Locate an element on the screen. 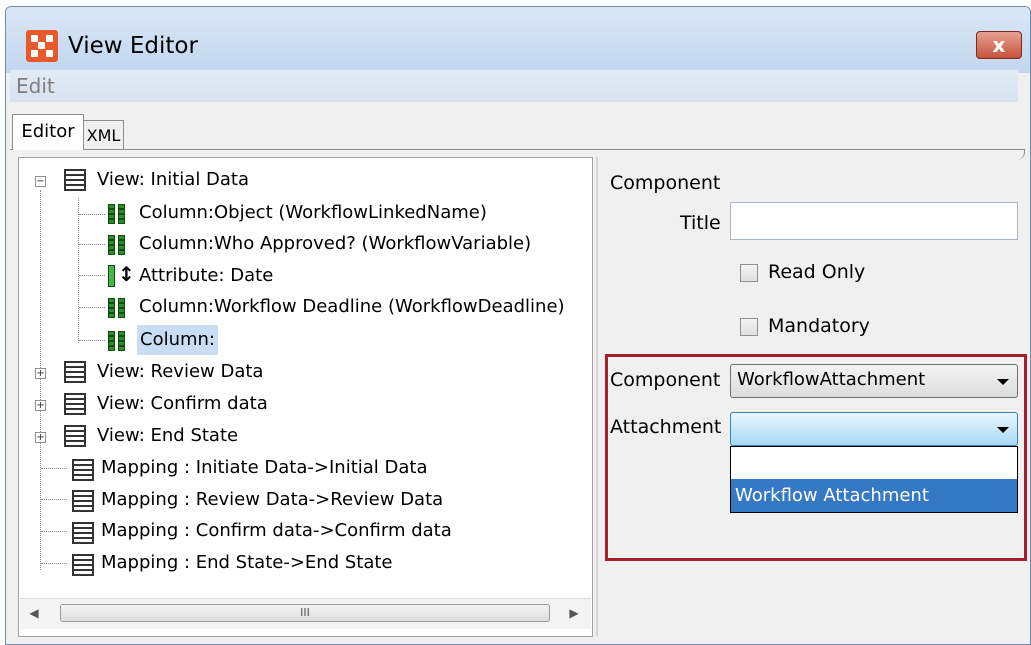  tree-item-attribute-date: Attribute: Date is located at coordinates (206, 276).